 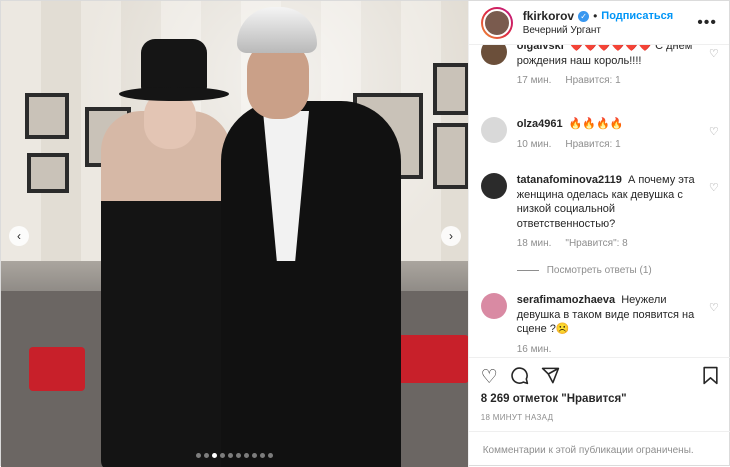 What do you see at coordinates (707, 23) in the screenshot?
I see `more-options-icon: •••` at bounding box center [707, 23].